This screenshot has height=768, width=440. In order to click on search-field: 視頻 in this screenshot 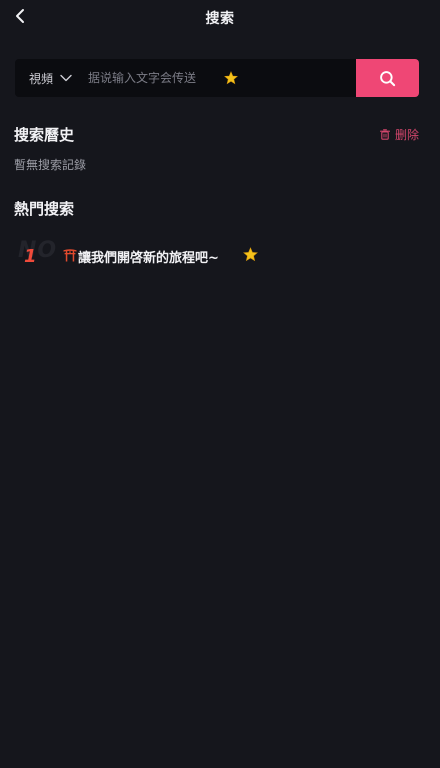, I will do `click(185, 78)`.